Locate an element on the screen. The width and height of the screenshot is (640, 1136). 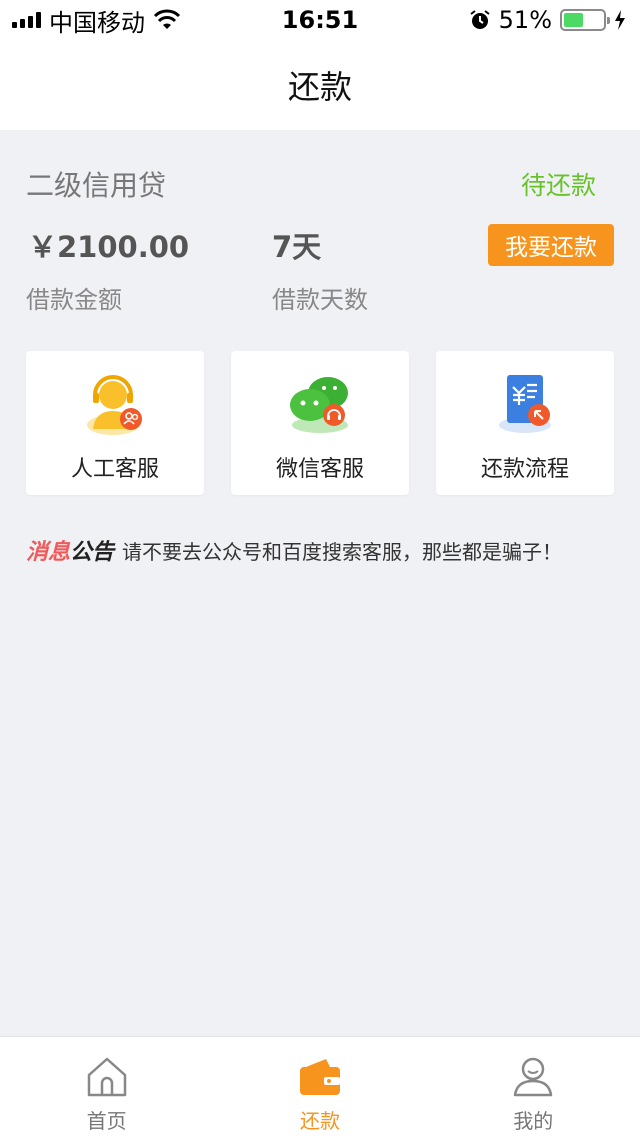
tab-mine: 我的 is located at coordinates (533, 1086).